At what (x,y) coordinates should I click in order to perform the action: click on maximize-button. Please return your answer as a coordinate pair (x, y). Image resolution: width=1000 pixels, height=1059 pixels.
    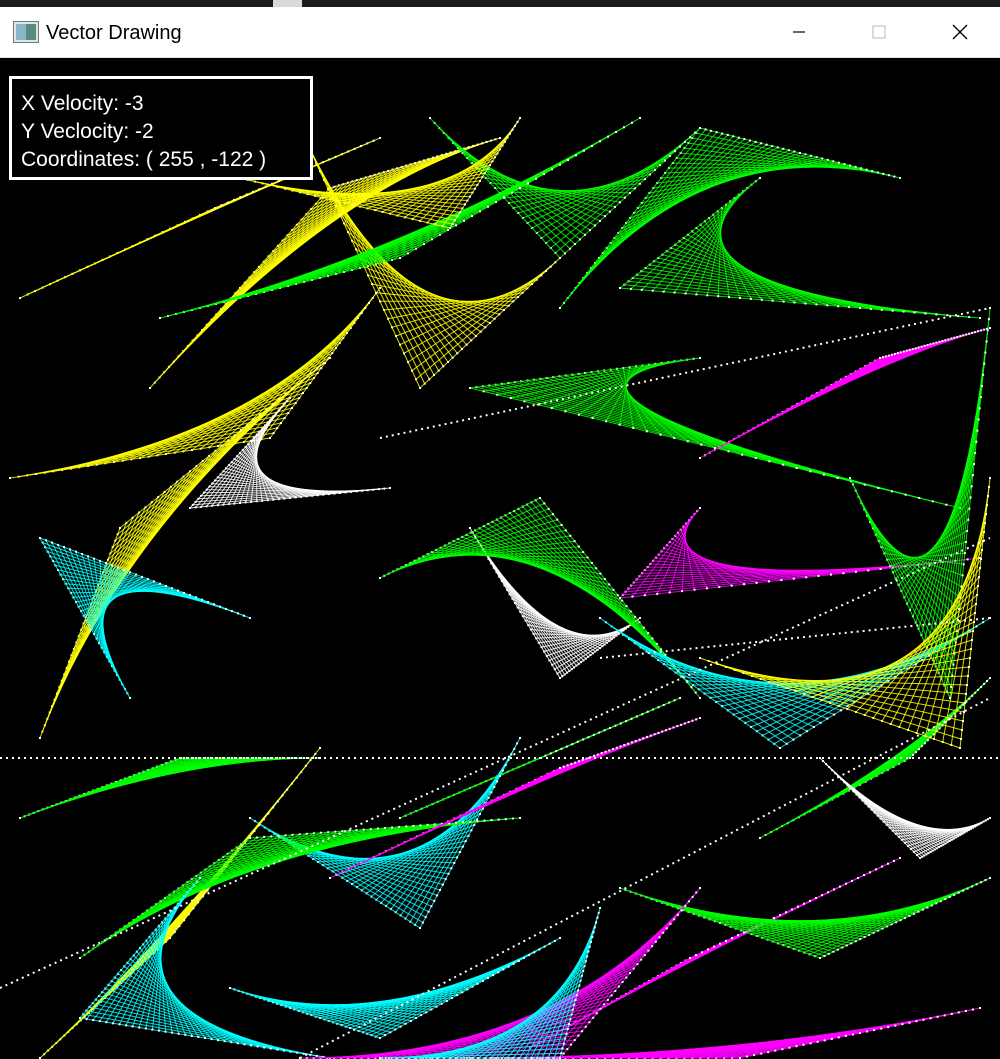
    Looking at the image, I should click on (879, 32).